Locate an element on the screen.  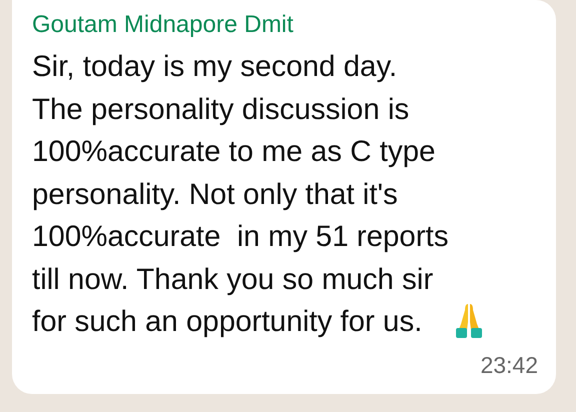
message-time: 23:42 is located at coordinates (509, 365).